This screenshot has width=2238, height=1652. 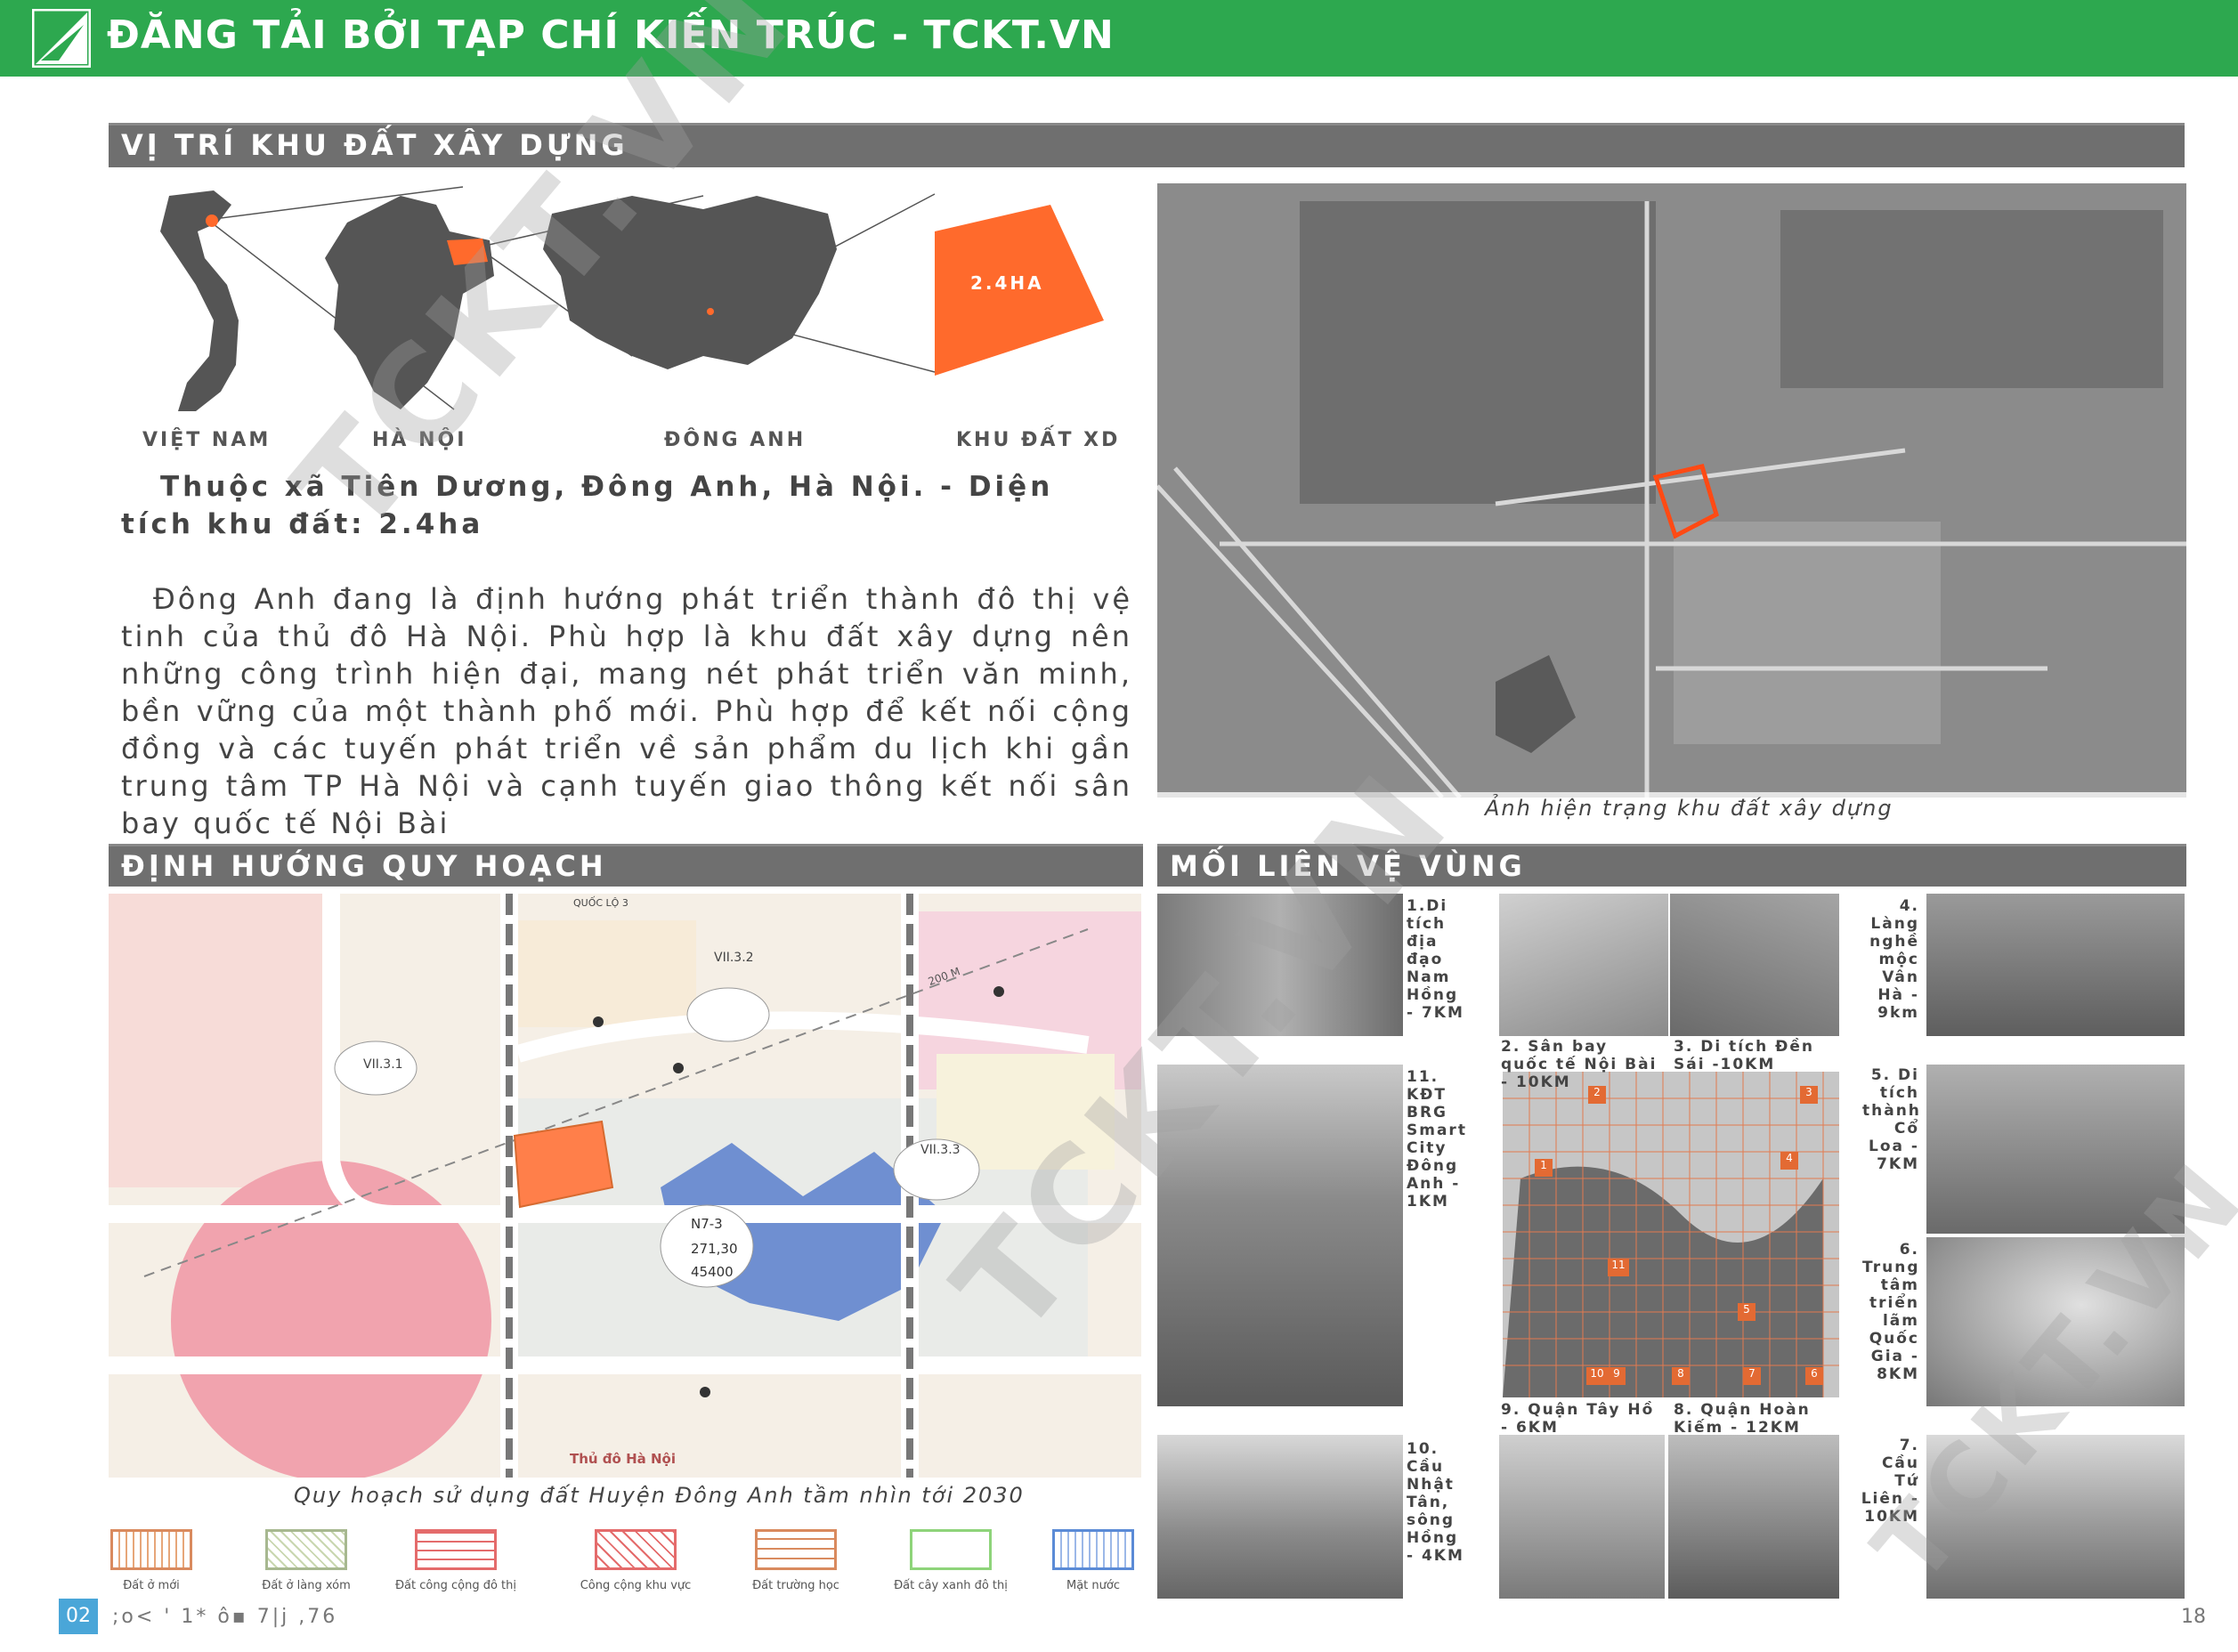 I want to click on region-label-1: 1.Di tích địa đạo Nam Hồng - 7KM, so click(x=1436, y=959).